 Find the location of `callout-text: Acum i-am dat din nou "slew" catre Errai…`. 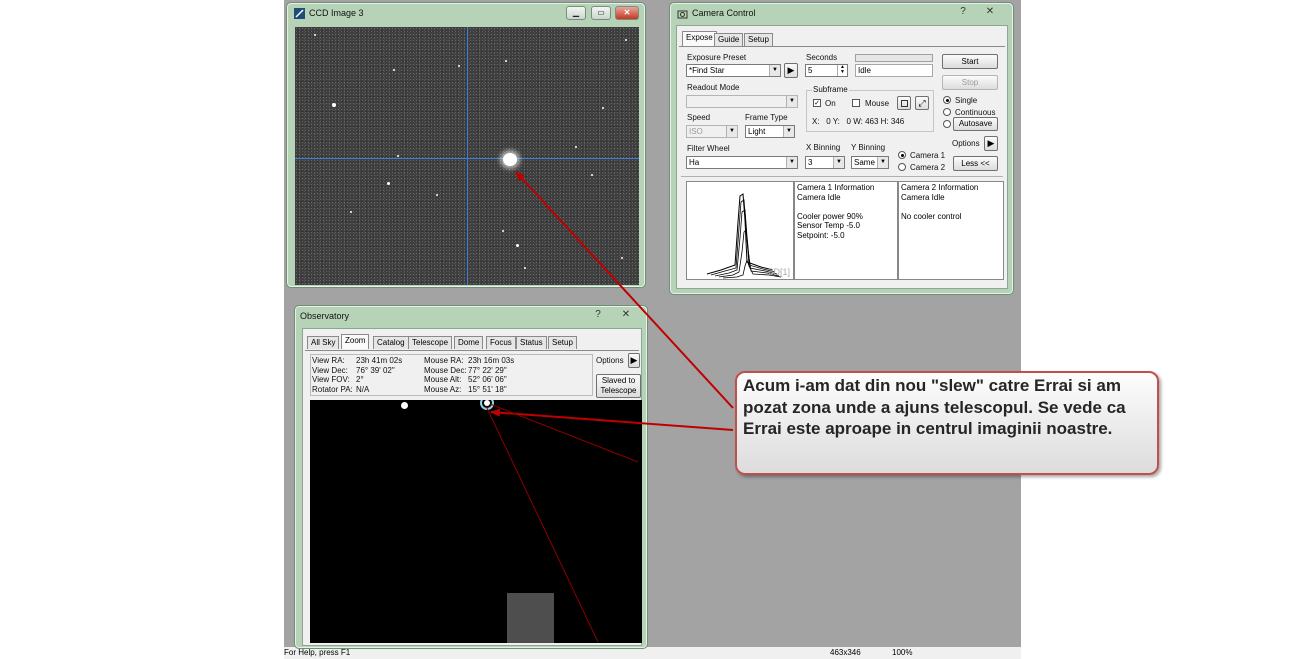

callout-text: Acum i-am dat din nou "slew" catre Errai… is located at coordinates (934, 407).